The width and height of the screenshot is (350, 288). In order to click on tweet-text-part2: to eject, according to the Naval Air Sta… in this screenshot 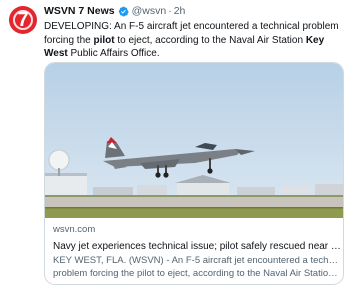, I will do `click(210, 40)`.